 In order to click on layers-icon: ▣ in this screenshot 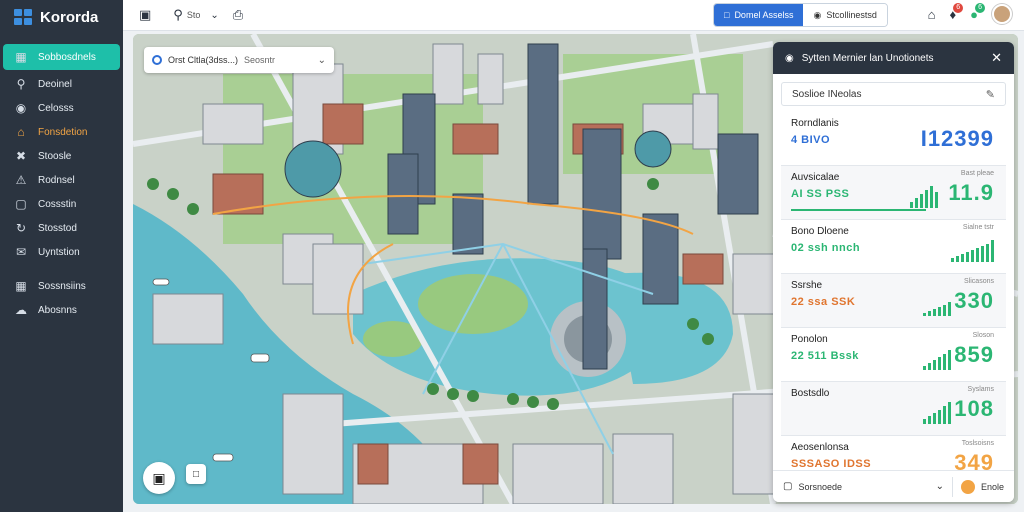, I will do `click(145, 15)`.